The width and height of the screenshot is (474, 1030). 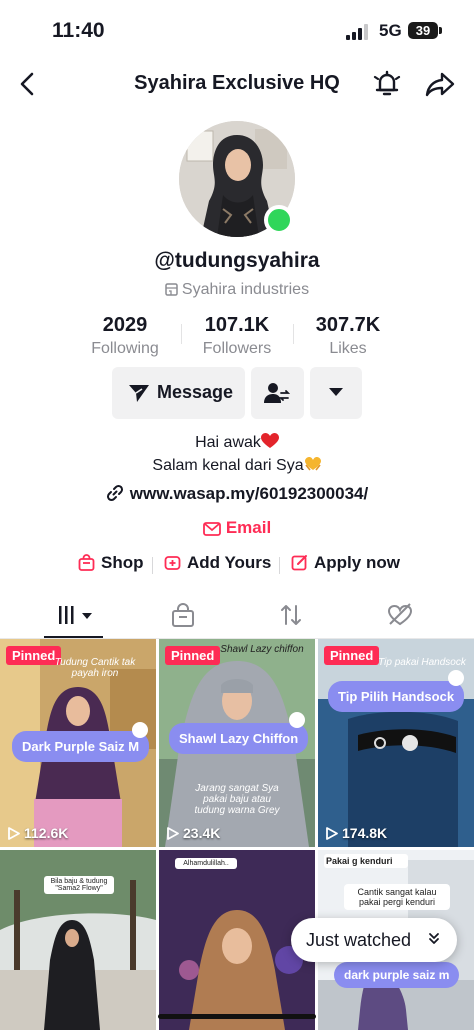 I want to click on heart-hands-icon, so click(x=312, y=464).